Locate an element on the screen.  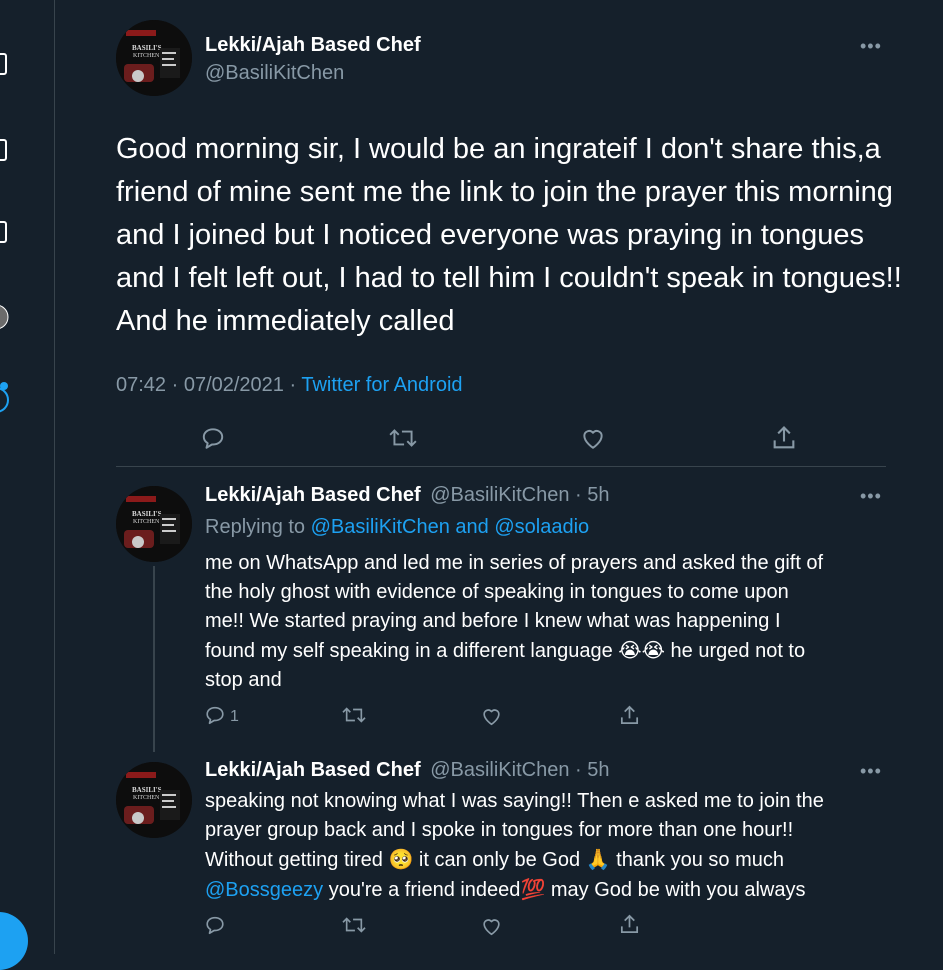
reply-line-text: it can only be God is located at coordinates (499, 860).